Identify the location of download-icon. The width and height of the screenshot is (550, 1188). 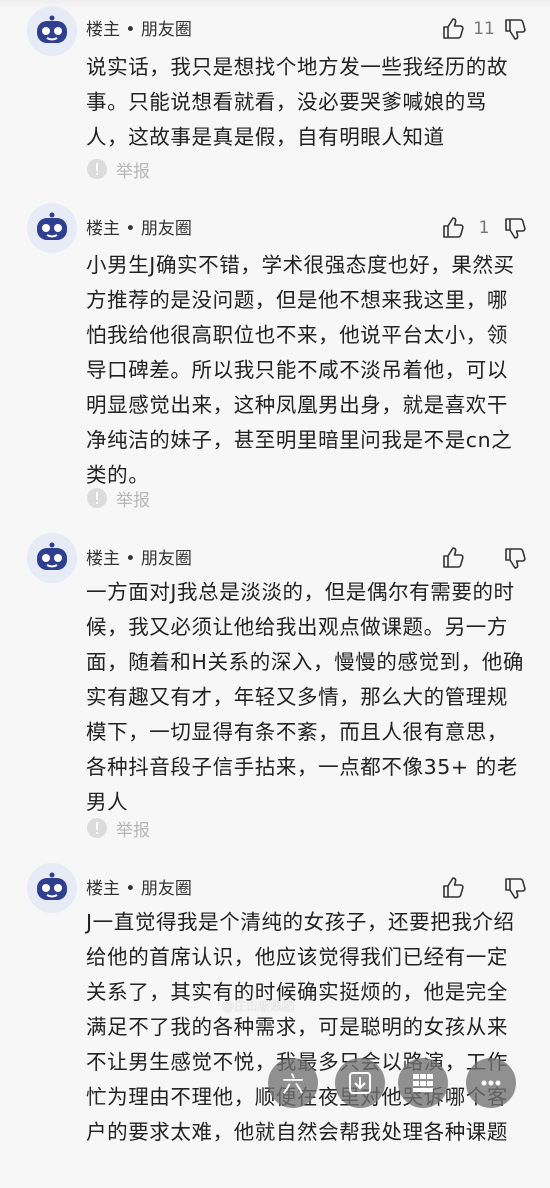
(360, 1083).